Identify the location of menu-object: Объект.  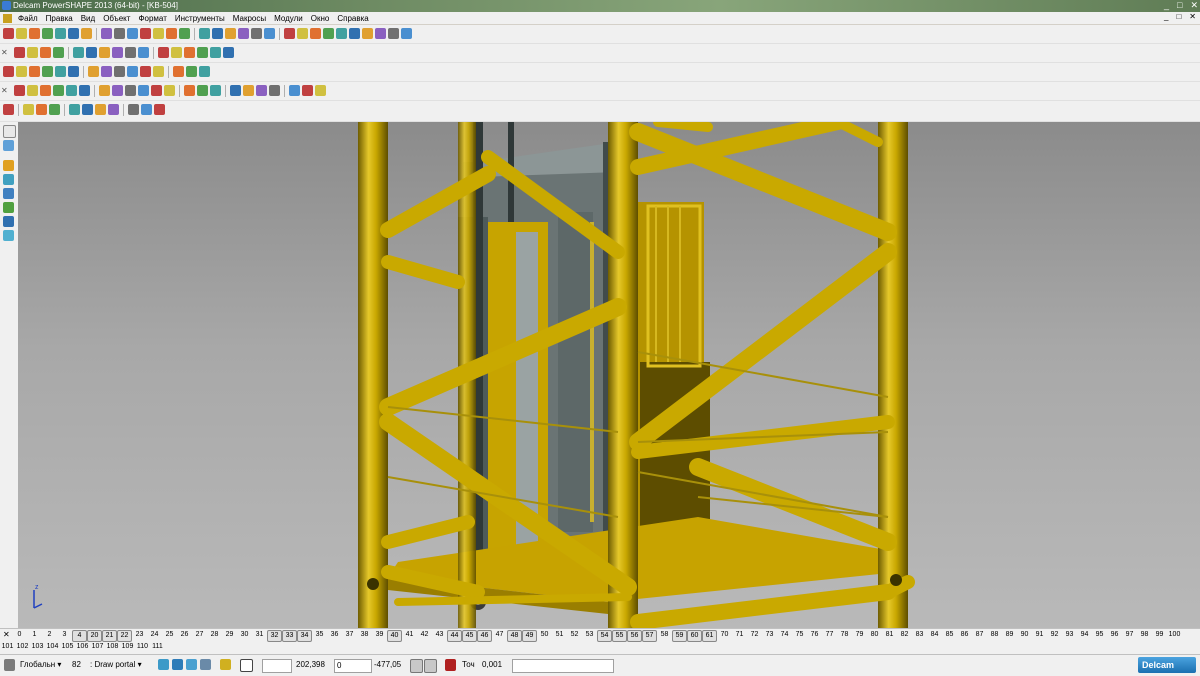
(116, 18).